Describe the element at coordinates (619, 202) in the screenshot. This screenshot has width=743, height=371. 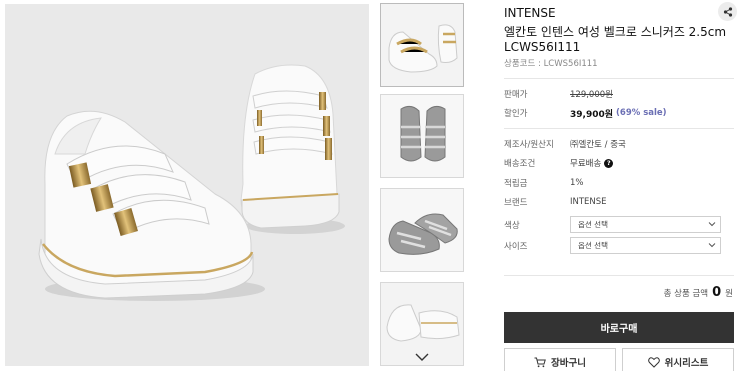
I see `detail-row-brand: 브랜드 INTENSE` at that location.